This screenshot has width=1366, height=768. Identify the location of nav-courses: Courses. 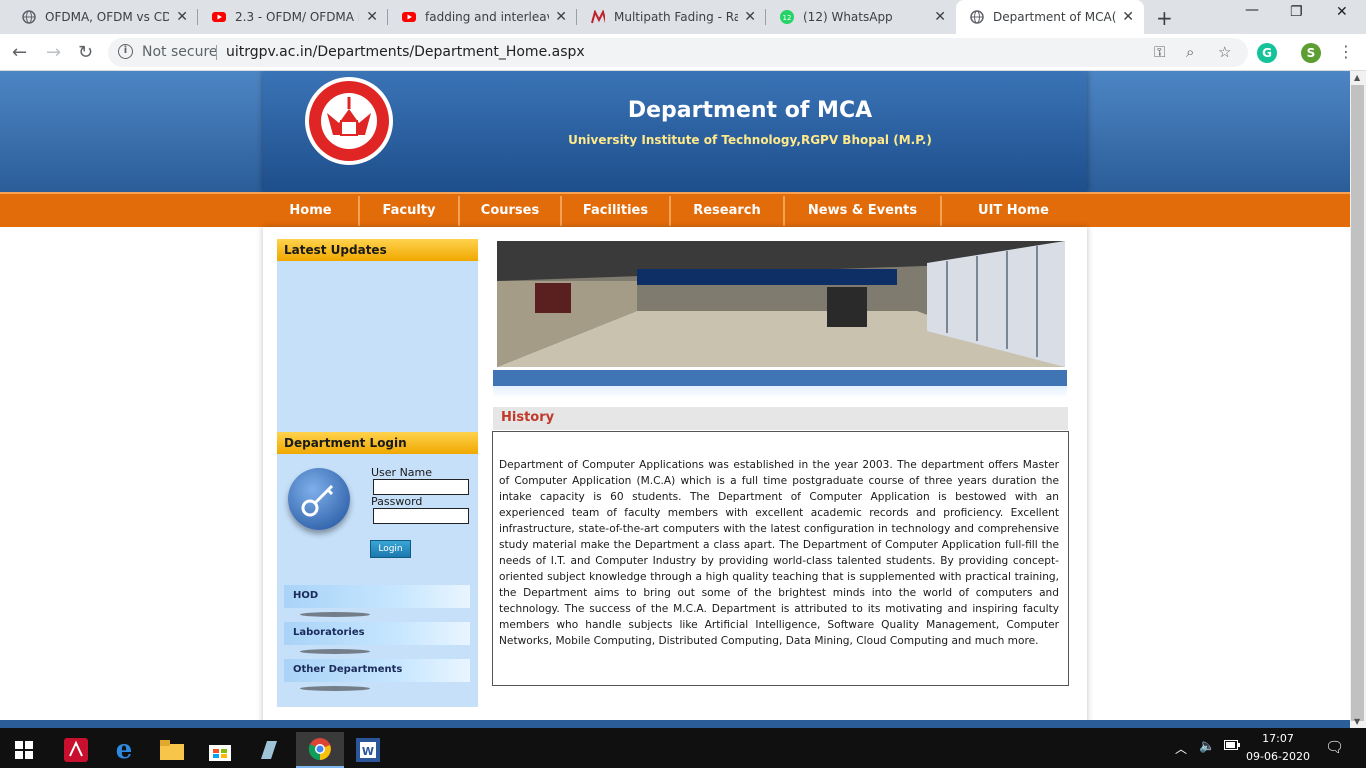
(510, 210).